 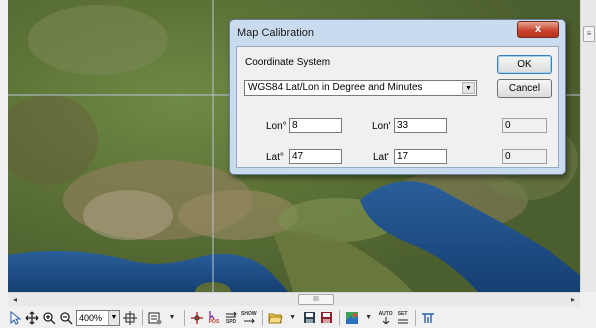 I want to click on lon-second-readout: 0, so click(x=524, y=125).